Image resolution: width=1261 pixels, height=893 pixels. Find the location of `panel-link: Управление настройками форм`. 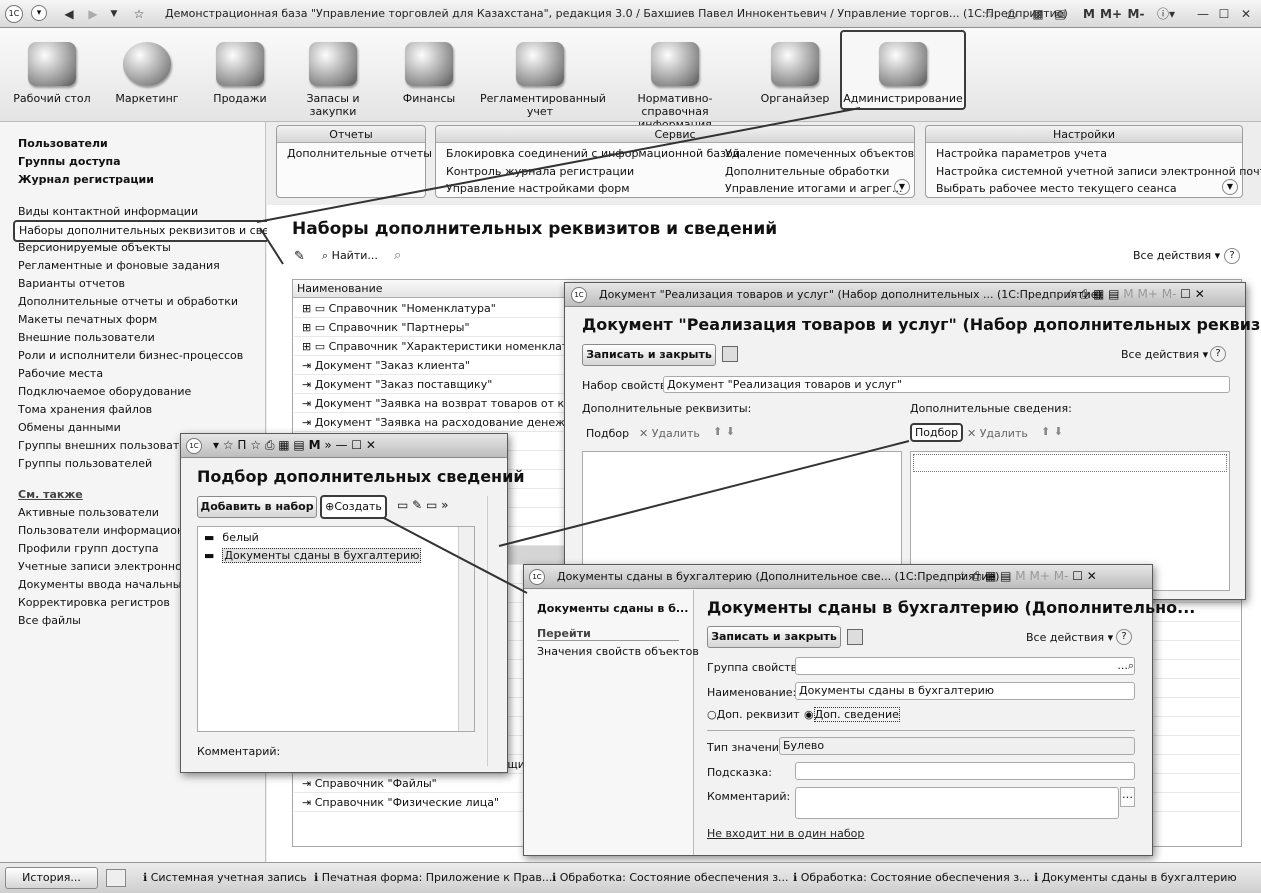

panel-link: Управление настройками форм is located at coordinates (538, 188).